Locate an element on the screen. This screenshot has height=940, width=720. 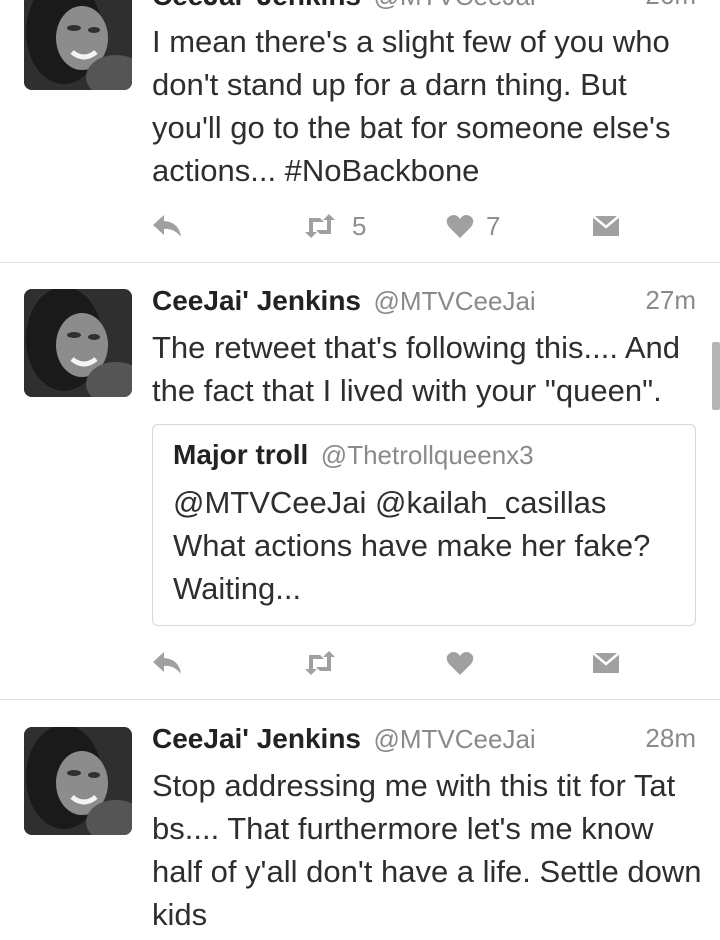
retweet-count: 5 is located at coordinates (359, 225).